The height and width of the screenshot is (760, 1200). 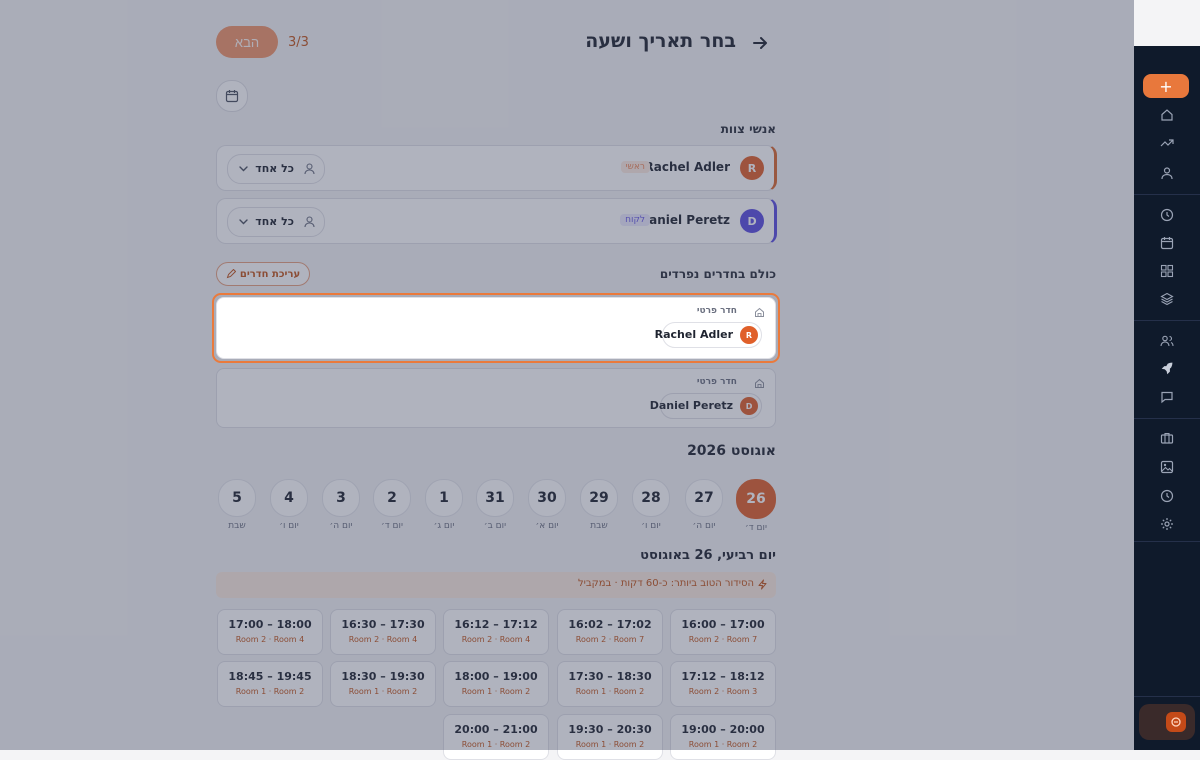 What do you see at coordinates (243, 221) in the screenshot?
I see `chevron-down-icon` at bounding box center [243, 221].